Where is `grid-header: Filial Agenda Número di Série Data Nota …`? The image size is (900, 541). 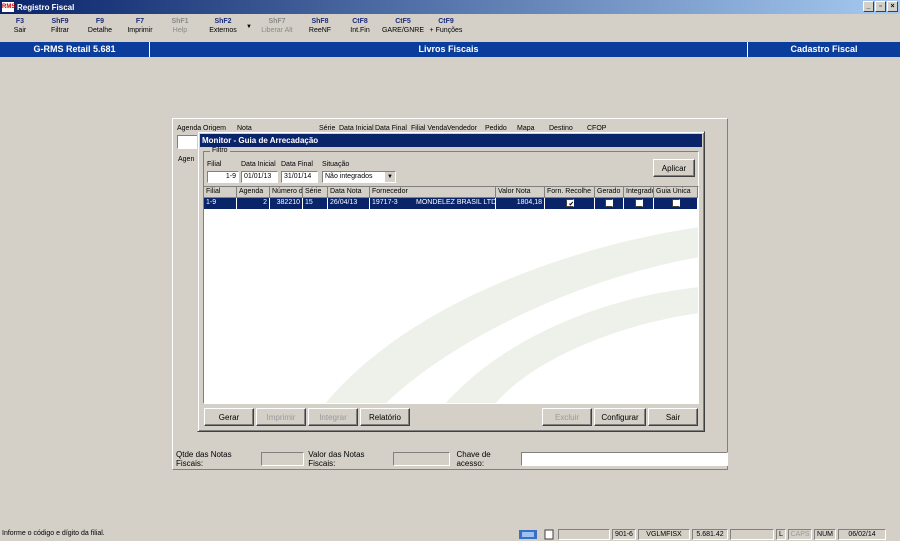 grid-header: Filial Agenda Número di Série Data Nota … is located at coordinates (451, 192).